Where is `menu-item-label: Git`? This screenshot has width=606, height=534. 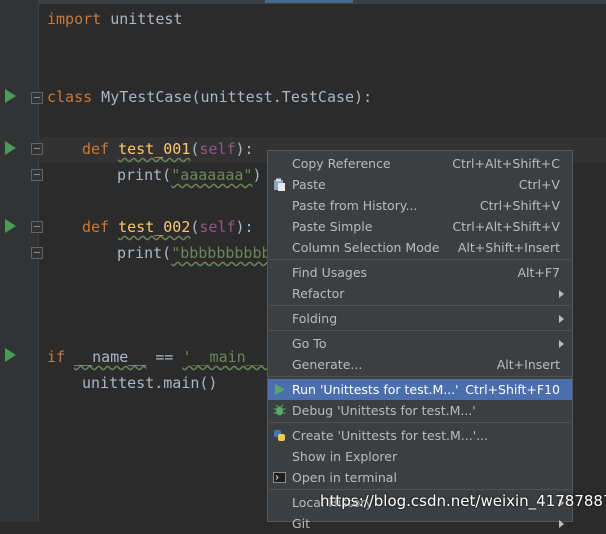 menu-item-label: Git is located at coordinates (301, 523).